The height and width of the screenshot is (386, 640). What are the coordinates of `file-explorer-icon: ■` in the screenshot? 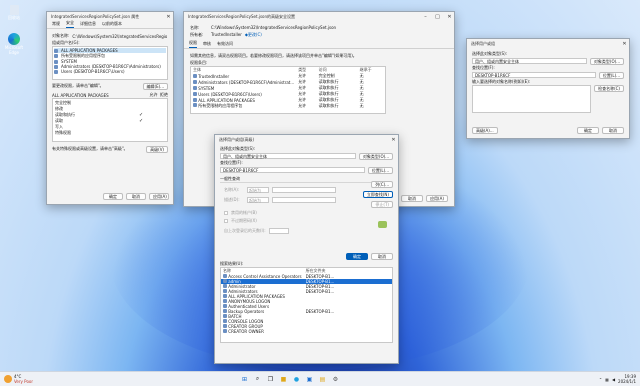 It's located at (283, 379).